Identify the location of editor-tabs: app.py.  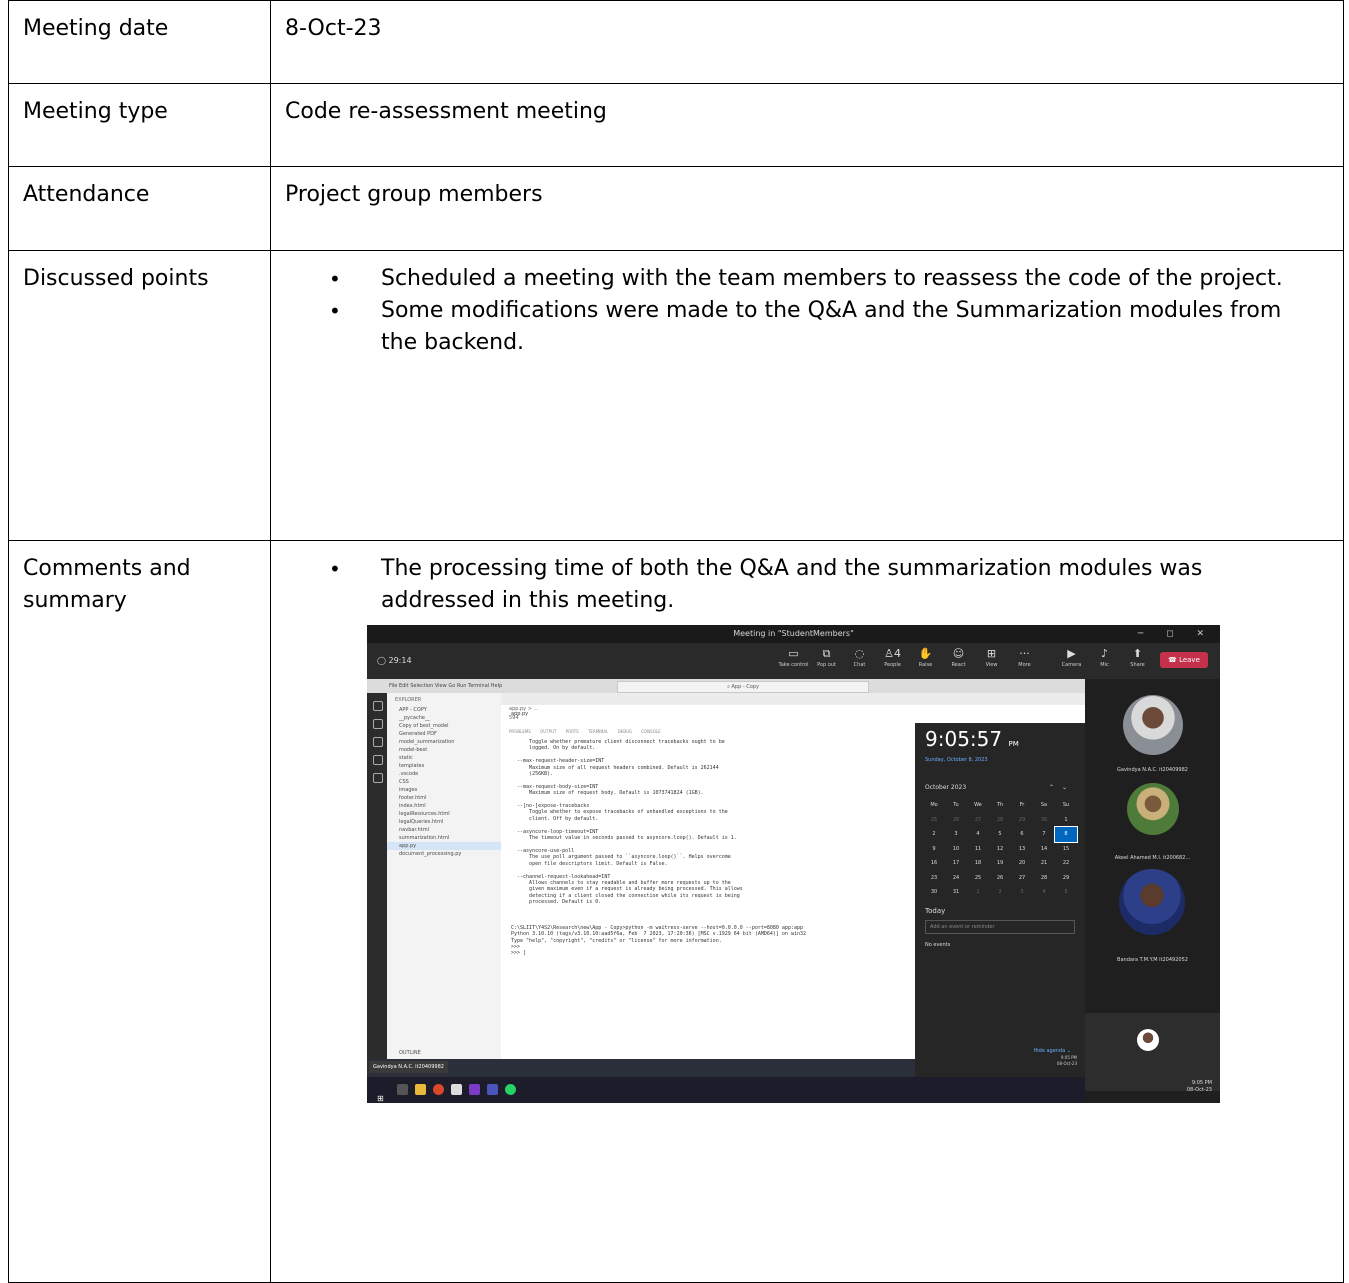
(793, 706).